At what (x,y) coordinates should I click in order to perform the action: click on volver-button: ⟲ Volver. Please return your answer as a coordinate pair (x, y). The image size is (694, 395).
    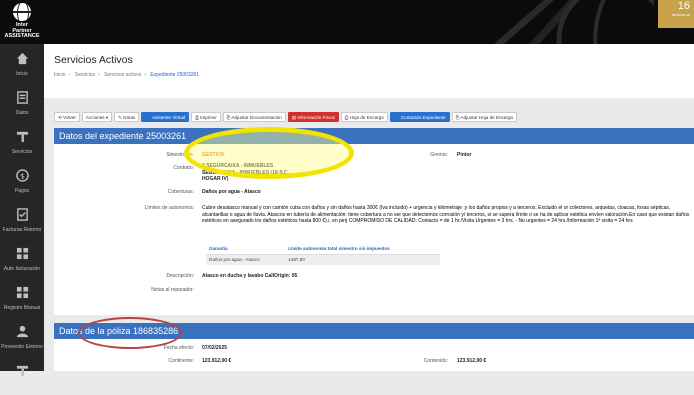
    Looking at the image, I should click on (67, 117).